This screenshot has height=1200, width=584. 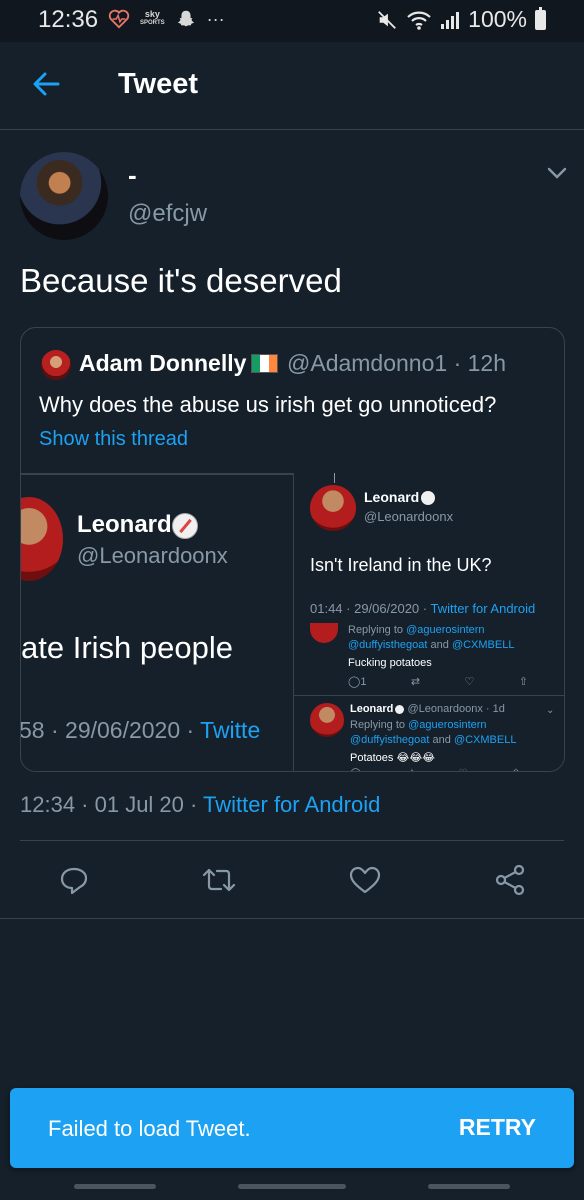 What do you see at coordinates (439, 645) in the screenshot?
I see `reply1-and: and` at bounding box center [439, 645].